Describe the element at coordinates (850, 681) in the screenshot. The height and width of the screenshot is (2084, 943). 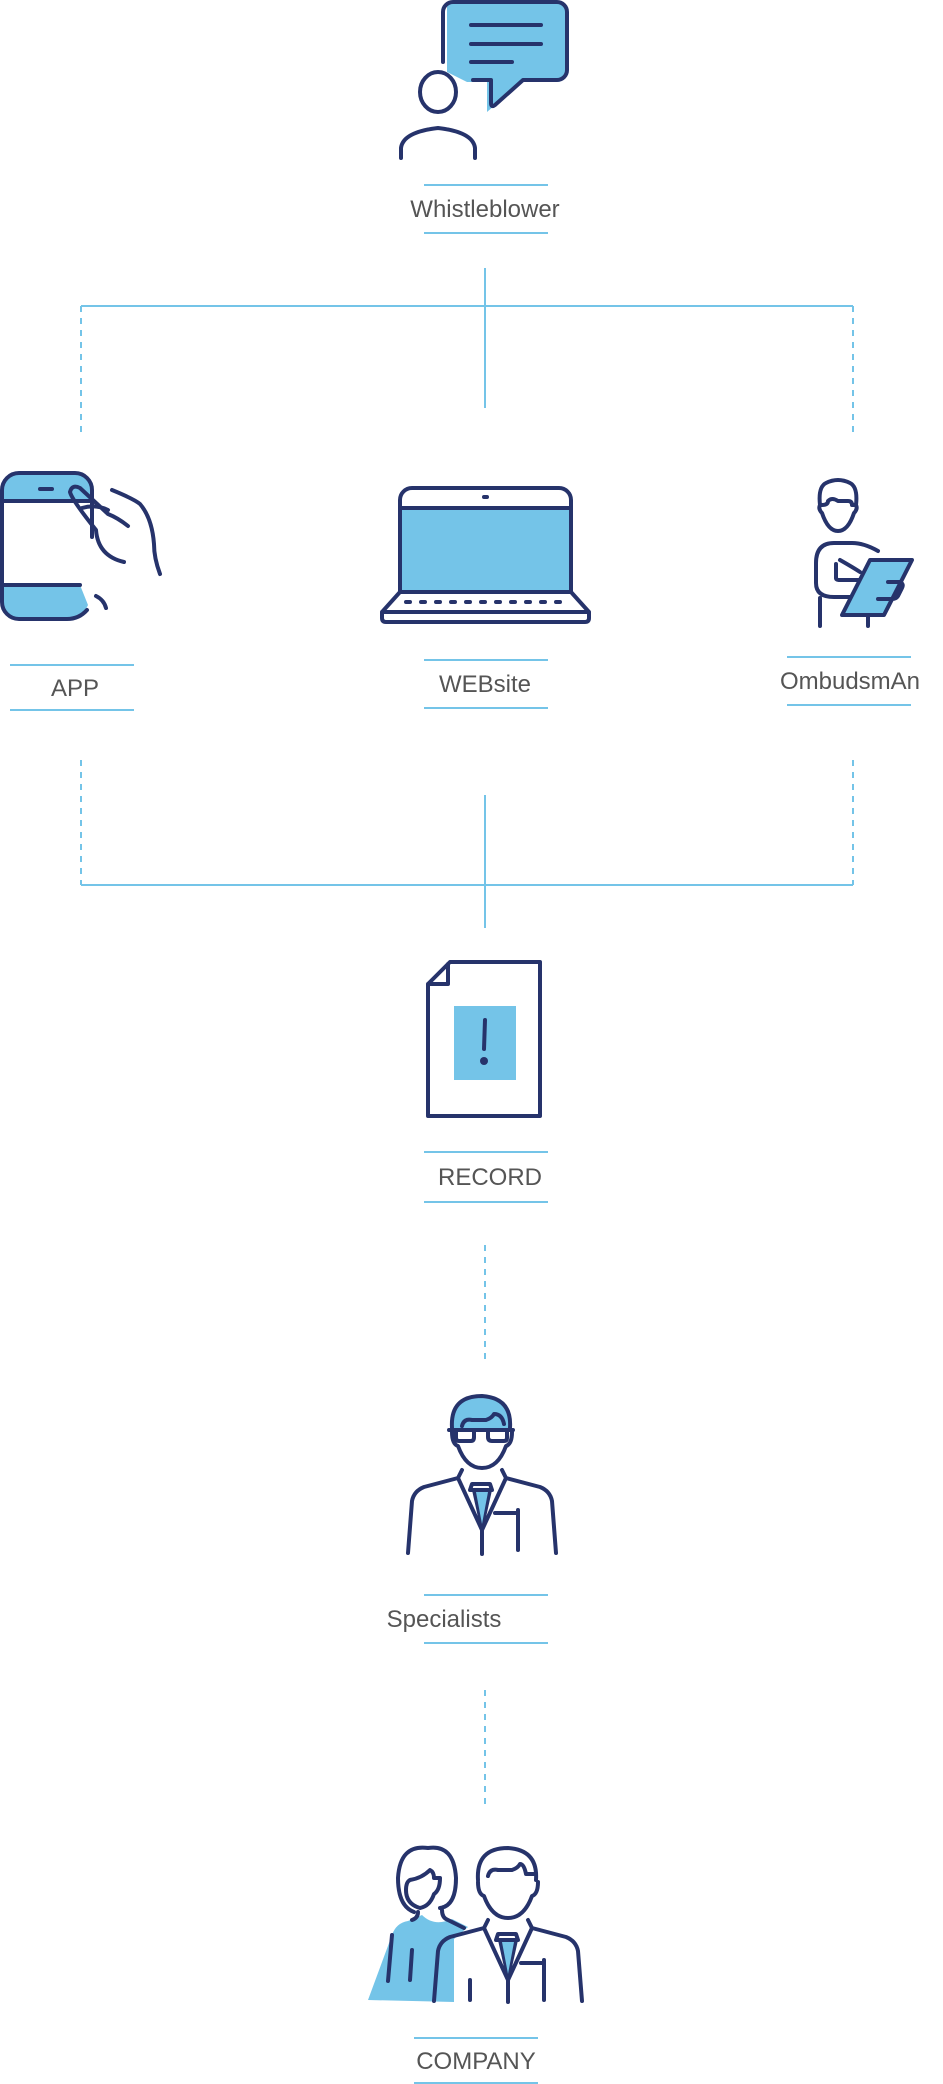
I see `ombudsman-label: OmbudsmAn` at that location.